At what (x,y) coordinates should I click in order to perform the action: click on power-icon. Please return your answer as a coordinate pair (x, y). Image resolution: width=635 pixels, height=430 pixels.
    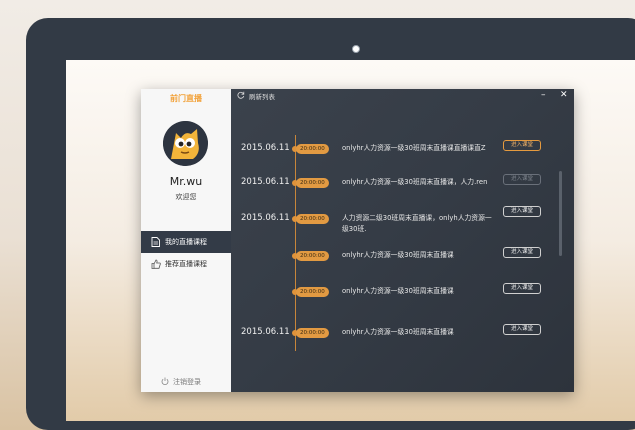
    Looking at the image, I should click on (165, 382).